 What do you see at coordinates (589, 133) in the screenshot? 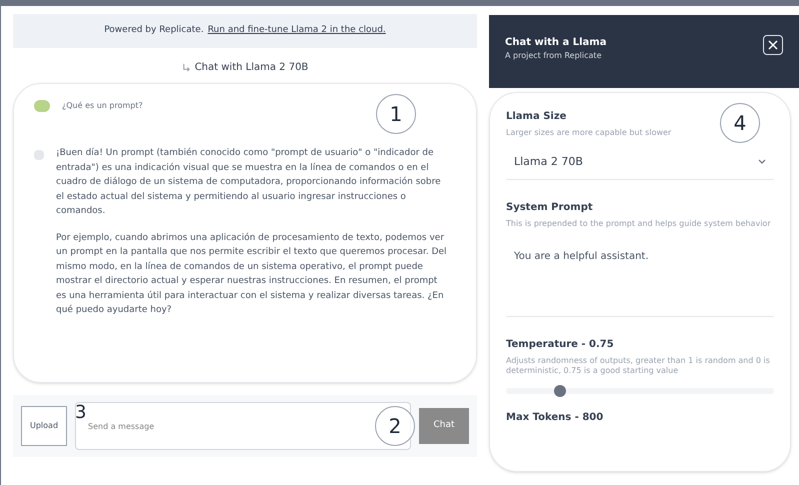
I see `setting-hint: Larger sizes are more capable but slower` at bounding box center [589, 133].